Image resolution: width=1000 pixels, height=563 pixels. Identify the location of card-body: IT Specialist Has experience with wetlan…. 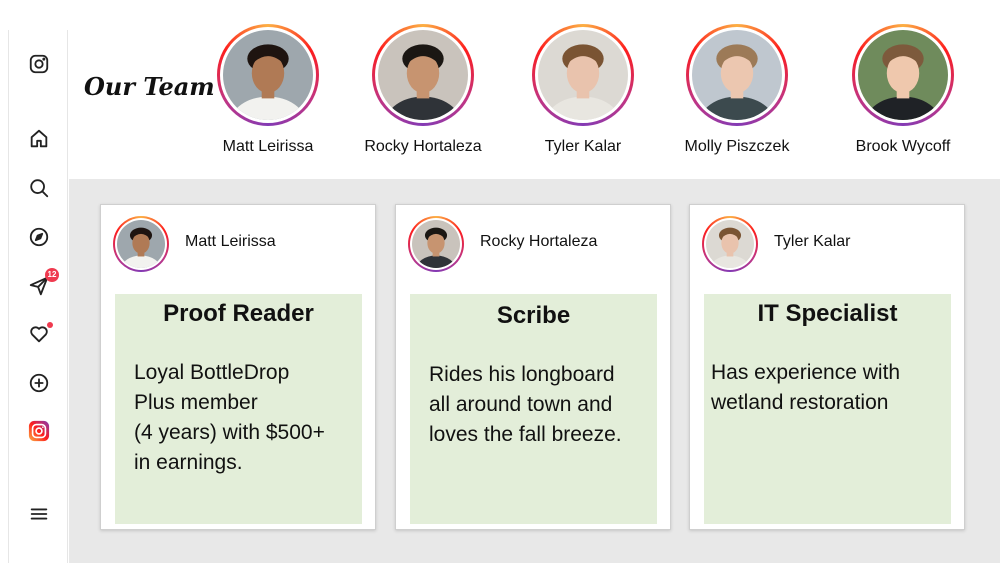
(827, 409).